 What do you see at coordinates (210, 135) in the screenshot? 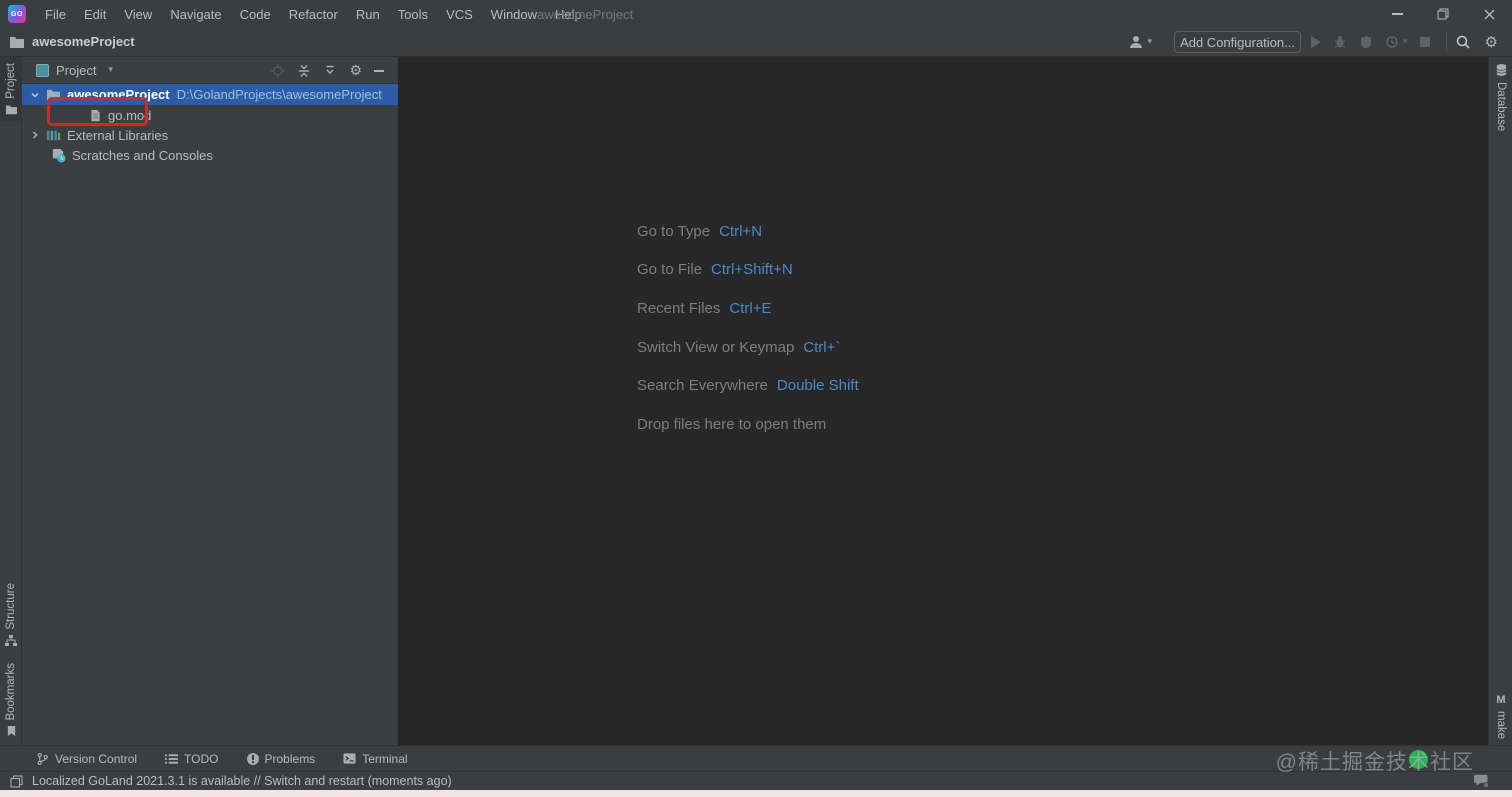
I see `tree-row-external-libraries: External Libraries` at bounding box center [210, 135].